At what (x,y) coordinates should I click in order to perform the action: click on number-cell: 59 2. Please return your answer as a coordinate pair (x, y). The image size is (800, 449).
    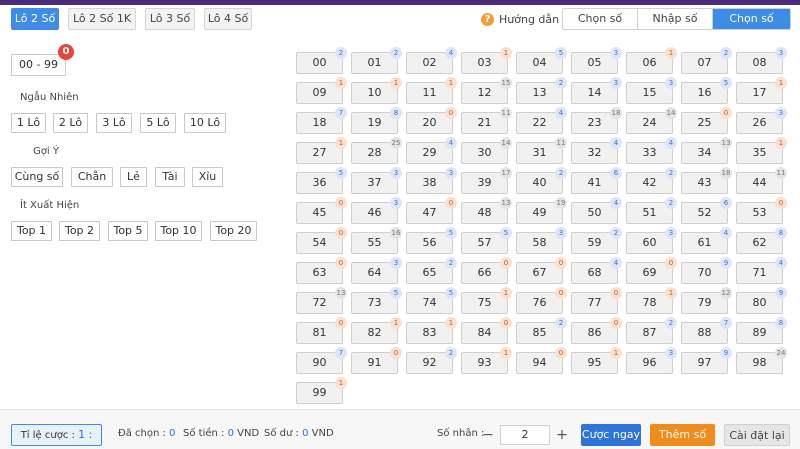
    Looking at the image, I should click on (596, 240).